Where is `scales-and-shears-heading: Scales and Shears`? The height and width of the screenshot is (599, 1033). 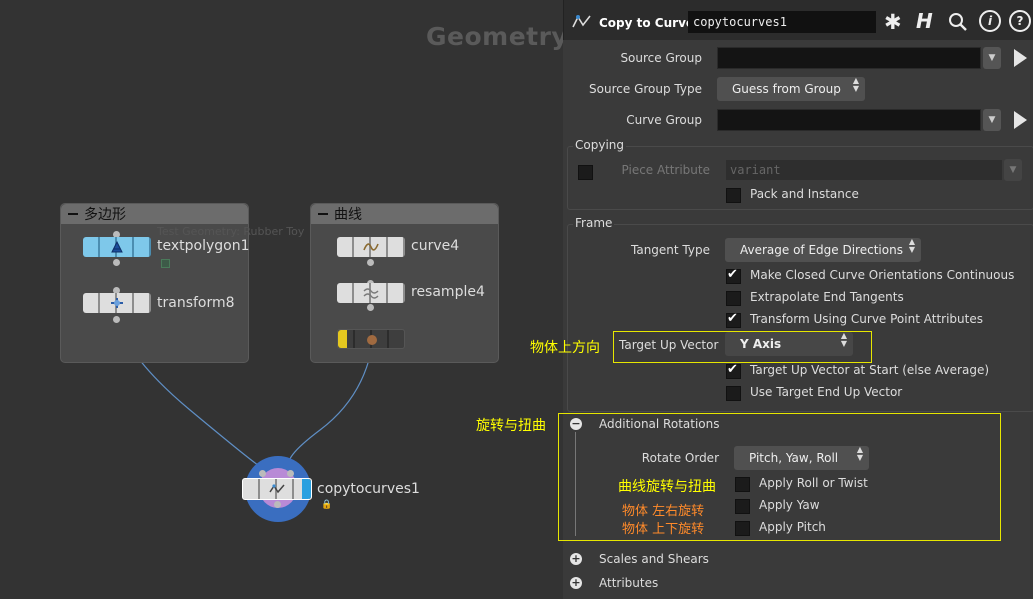 scales-and-shears-heading: Scales and Shears is located at coordinates (654, 559).